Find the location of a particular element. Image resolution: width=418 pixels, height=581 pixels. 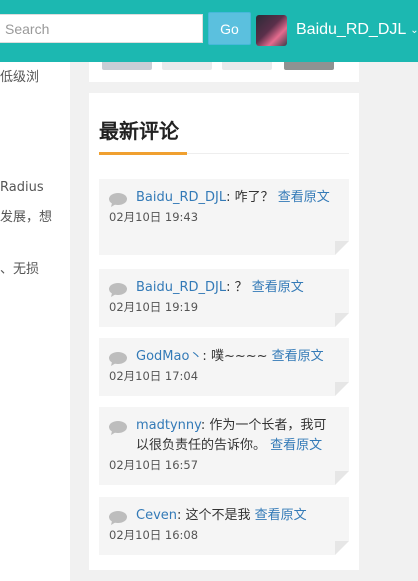

comment-date: 02月10日 17:04 is located at coordinates (154, 376).